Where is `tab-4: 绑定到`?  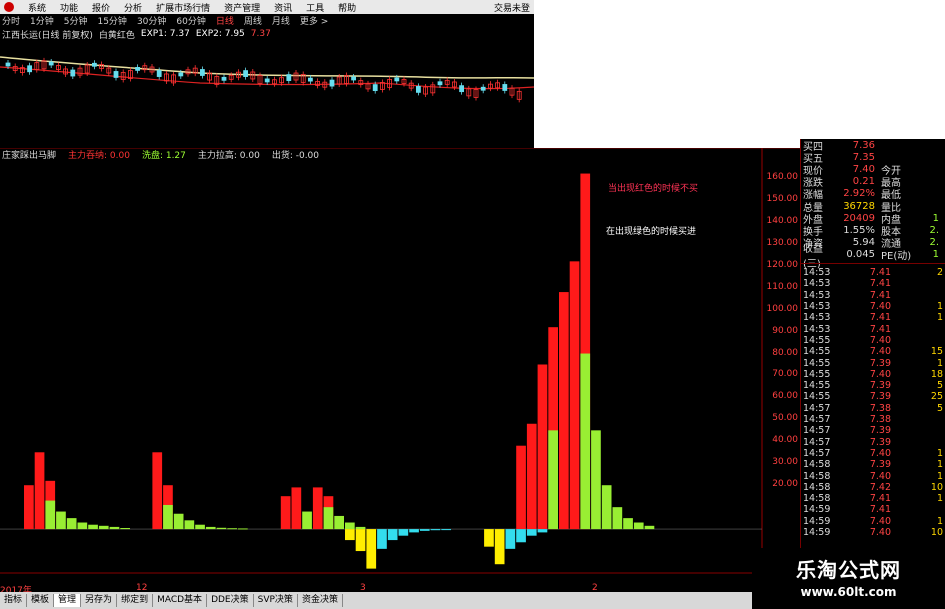 tab-4: 绑定到 is located at coordinates (135, 600).